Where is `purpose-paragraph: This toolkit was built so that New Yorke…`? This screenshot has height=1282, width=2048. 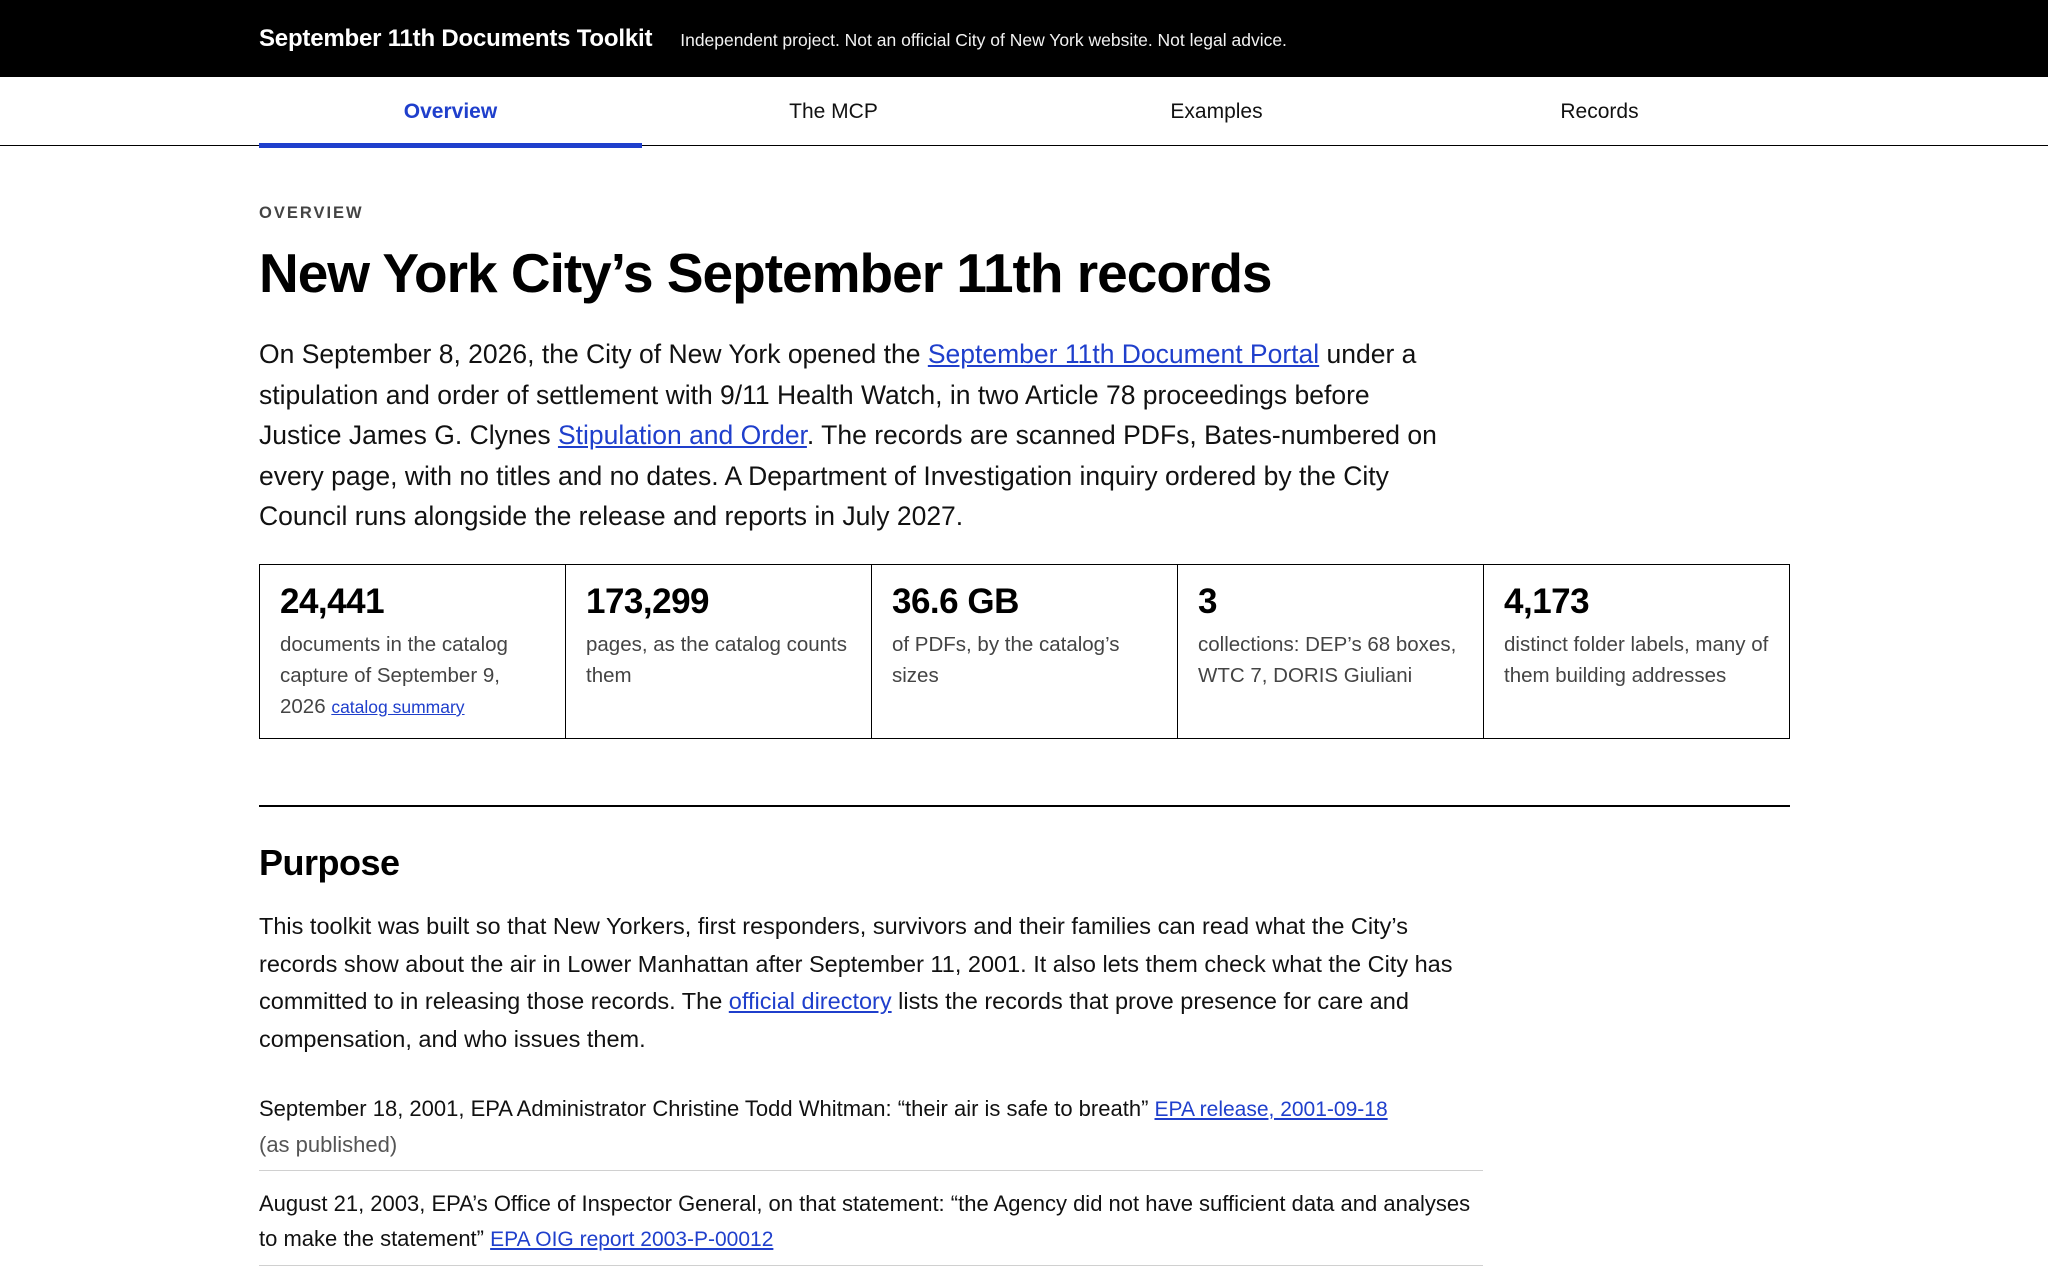 purpose-paragraph: This toolkit was built so that New Yorke… is located at coordinates (864, 983).